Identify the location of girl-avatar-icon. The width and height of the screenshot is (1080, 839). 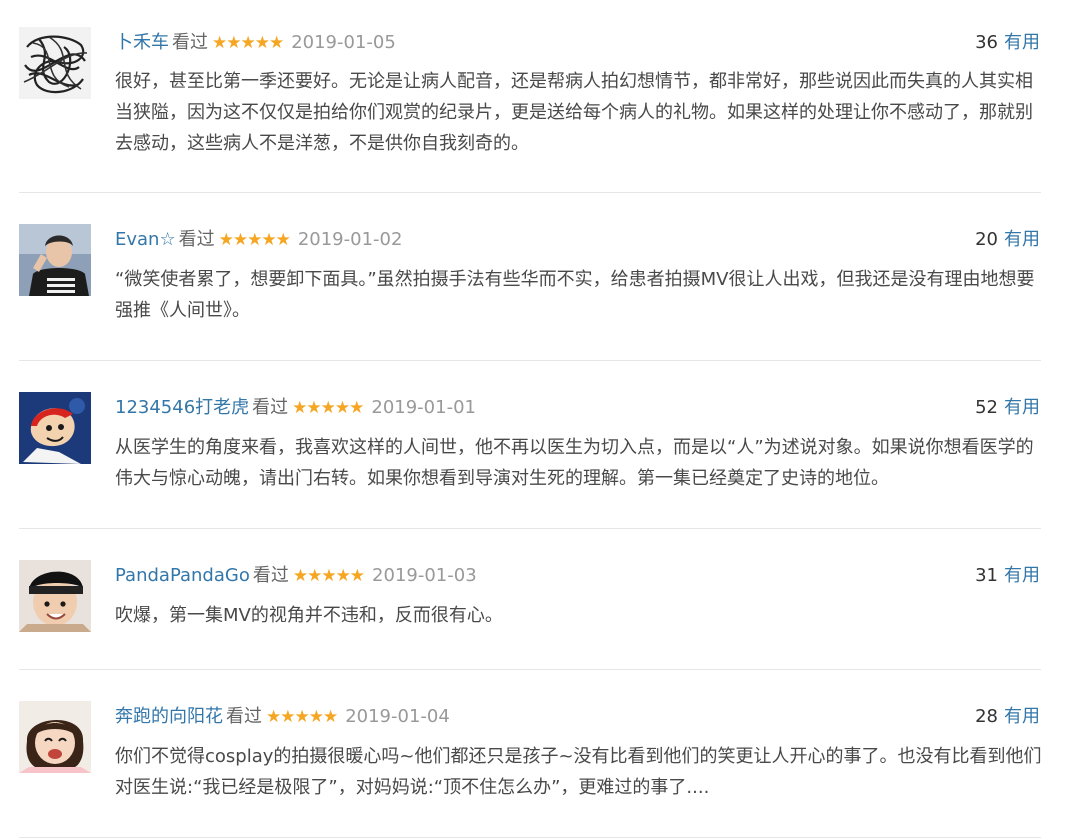
(55, 737).